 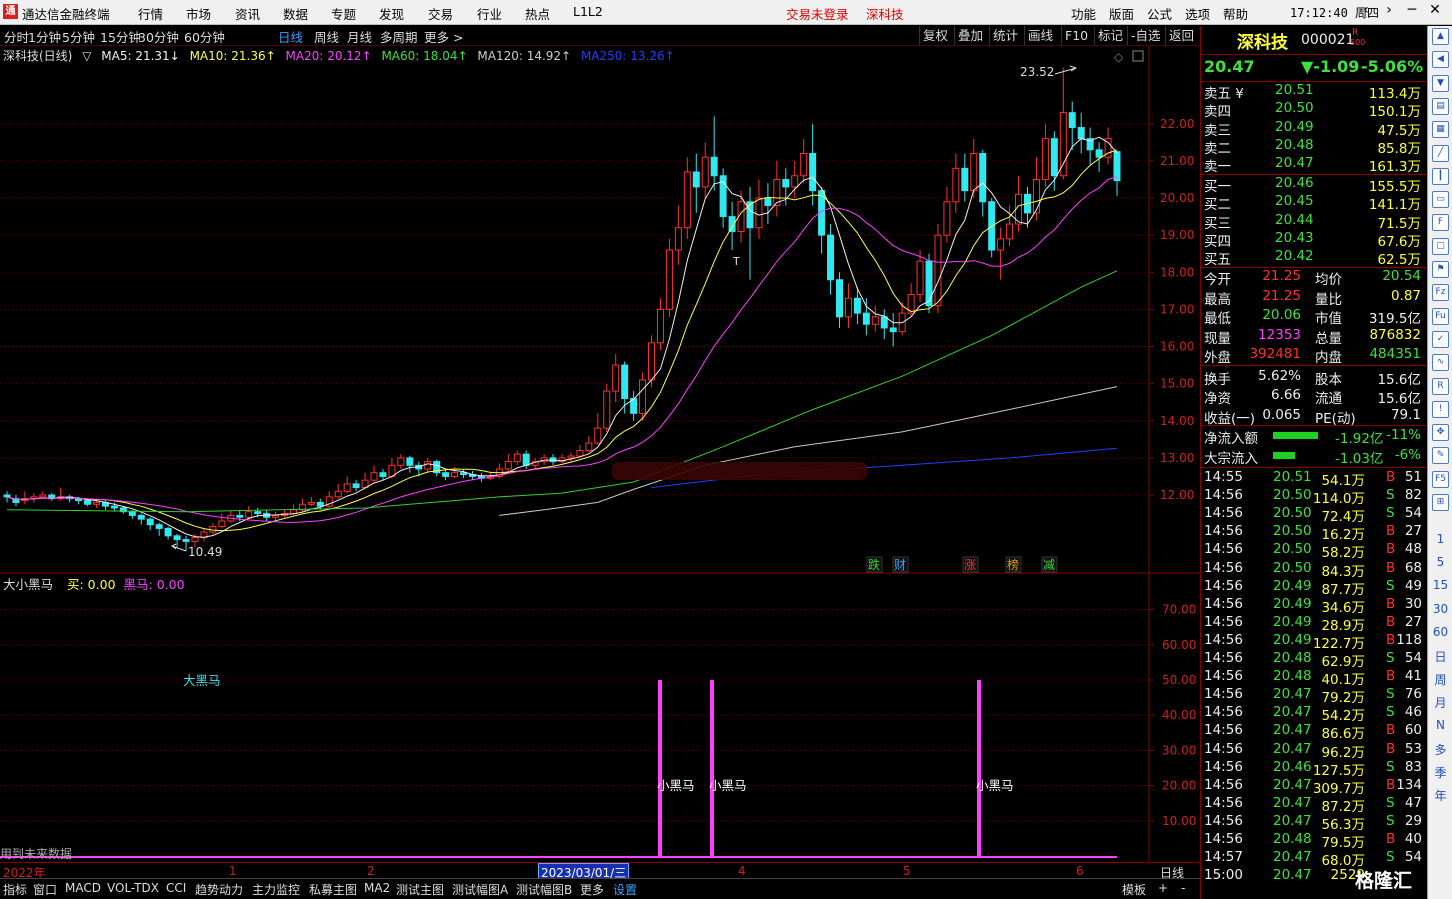 What do you see at coordinates (1440, 200) in the screenshot?
I see `window-icon: ▭` at bounding box center [1440, 200].